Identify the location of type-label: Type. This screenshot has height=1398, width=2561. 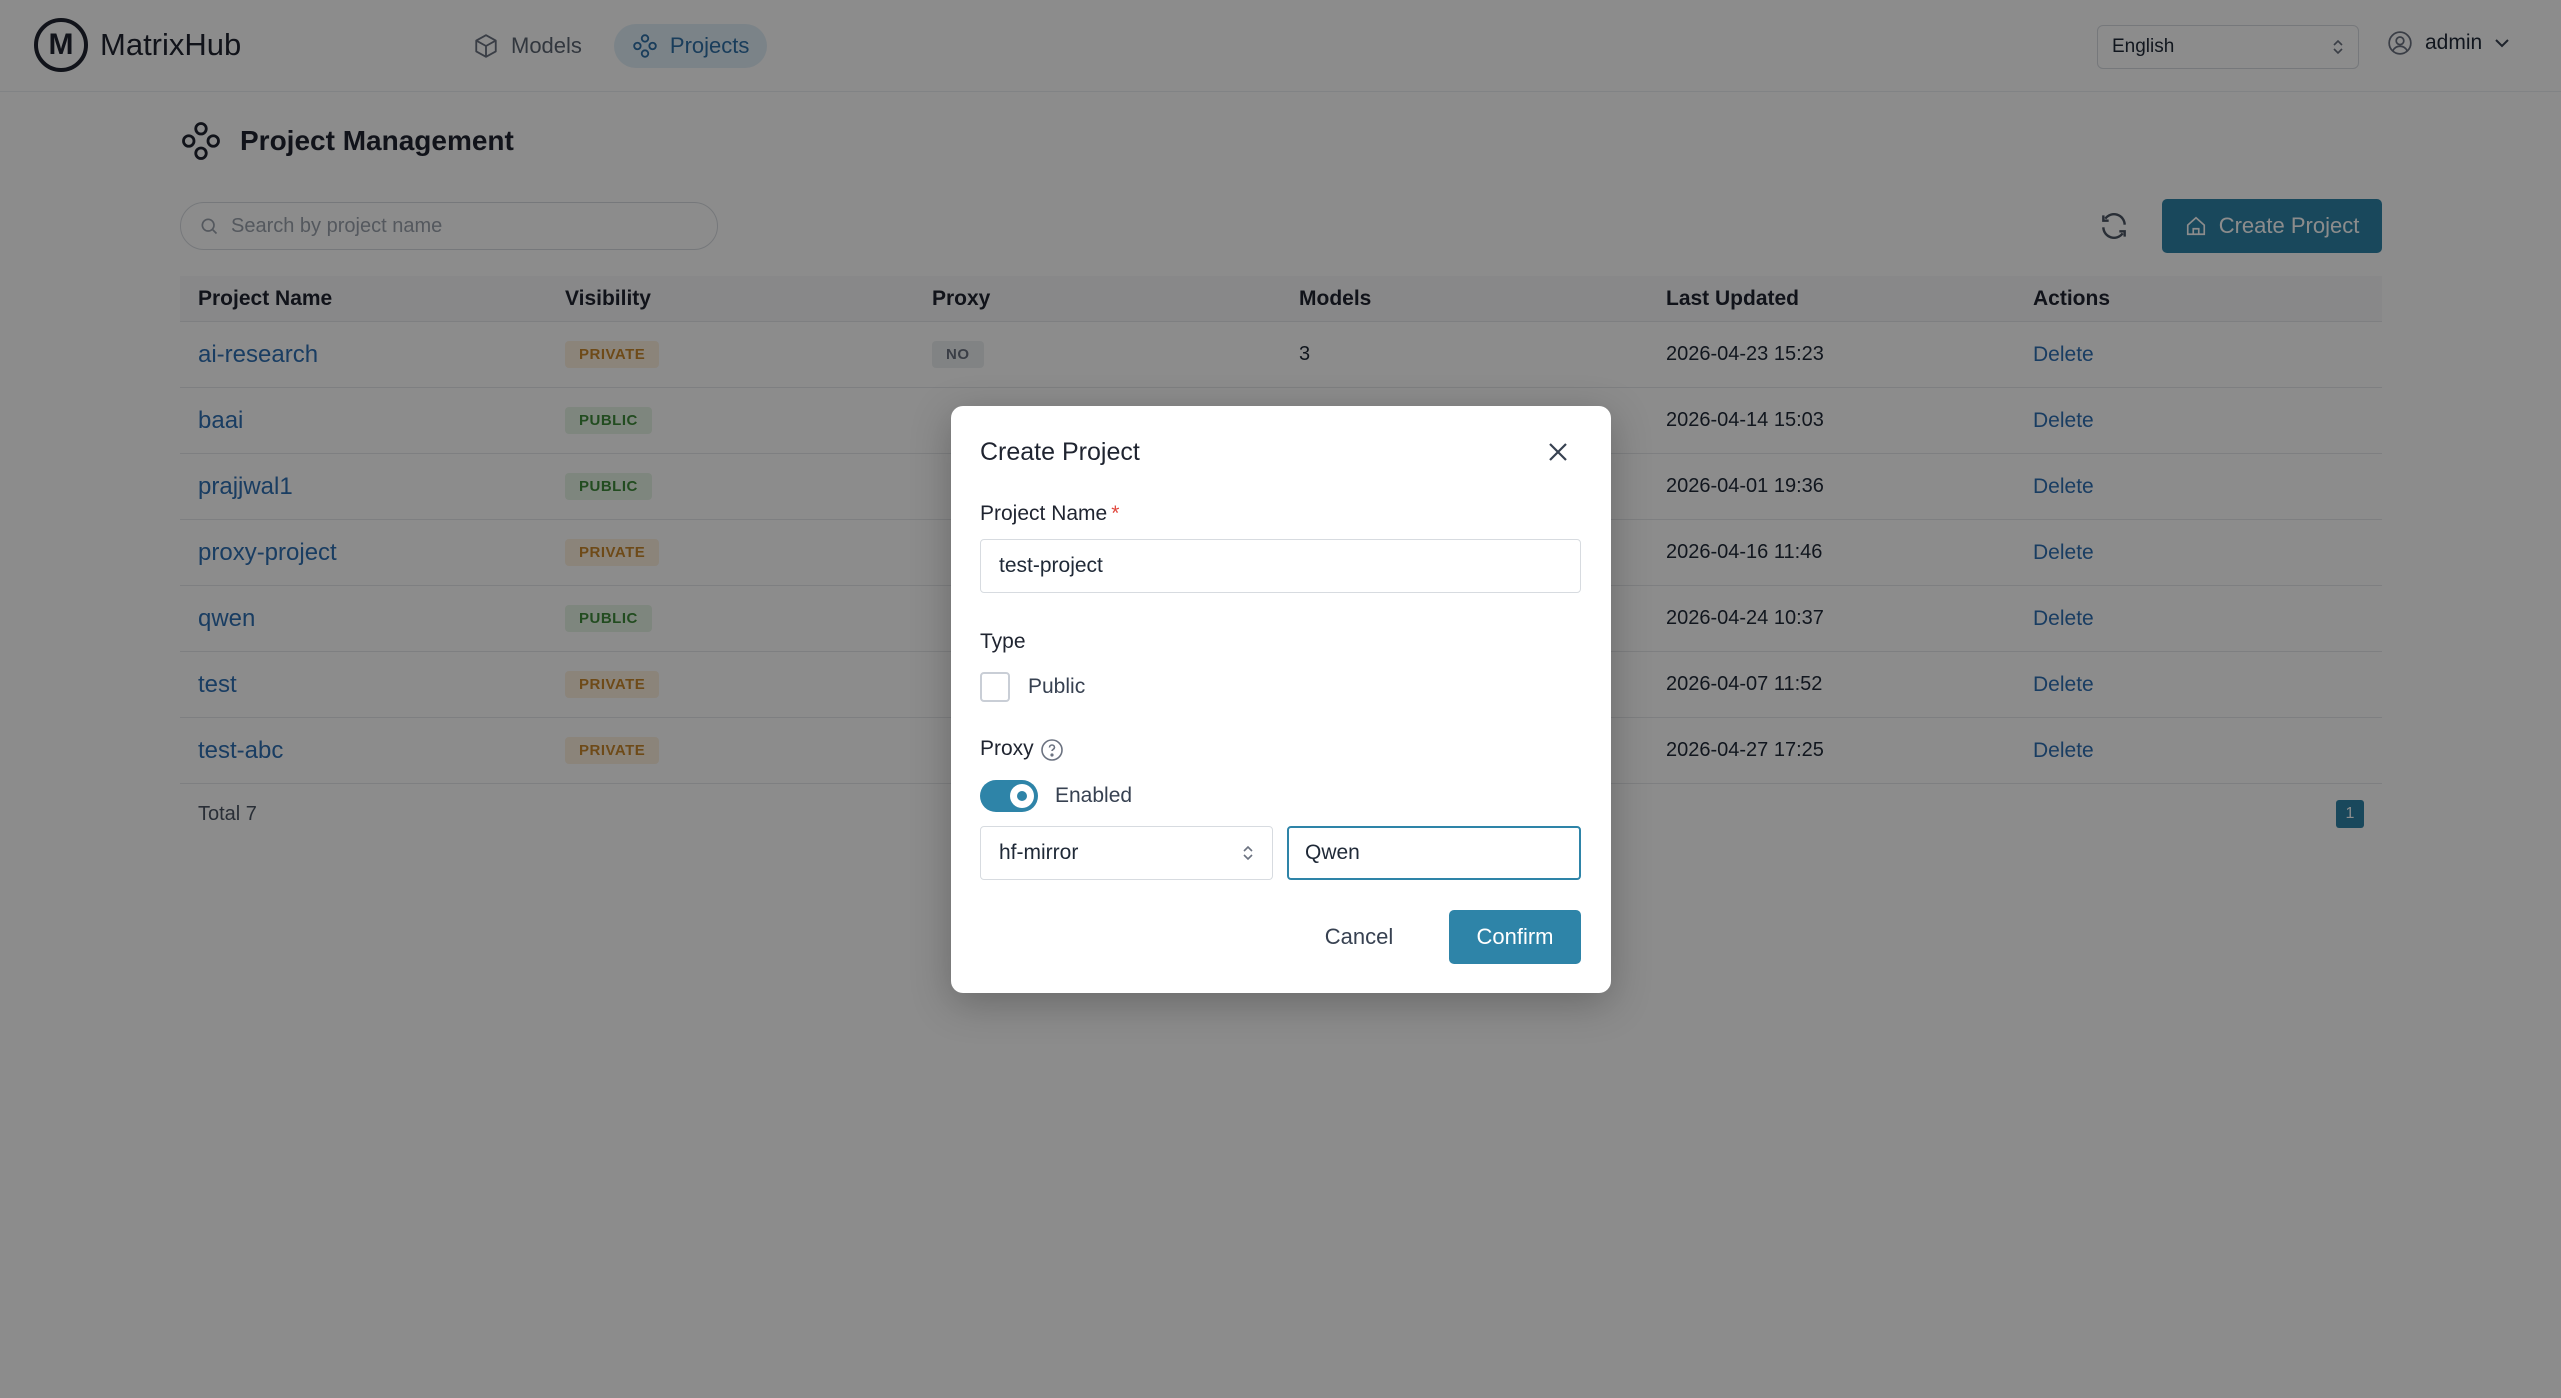
(1003, 641).